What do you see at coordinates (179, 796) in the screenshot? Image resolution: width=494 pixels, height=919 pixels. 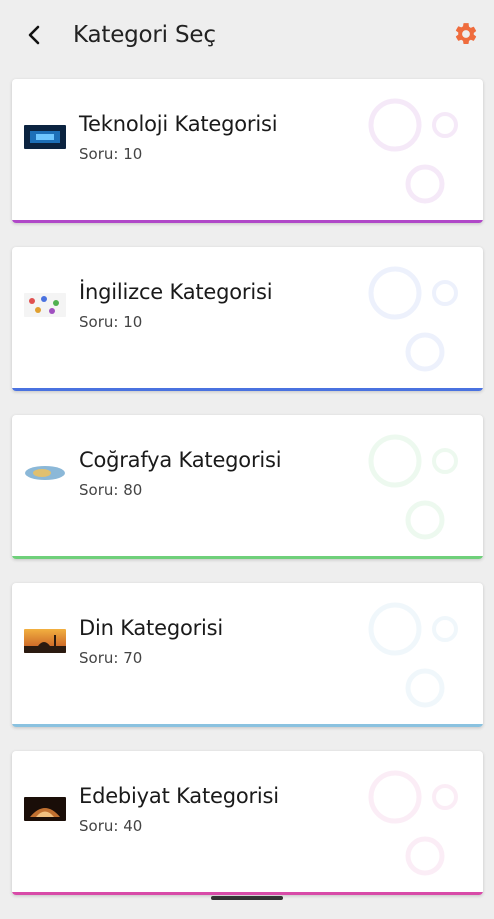 I see `category-name: Edebiyat Kategorisi` at bounding box center [179, 796].